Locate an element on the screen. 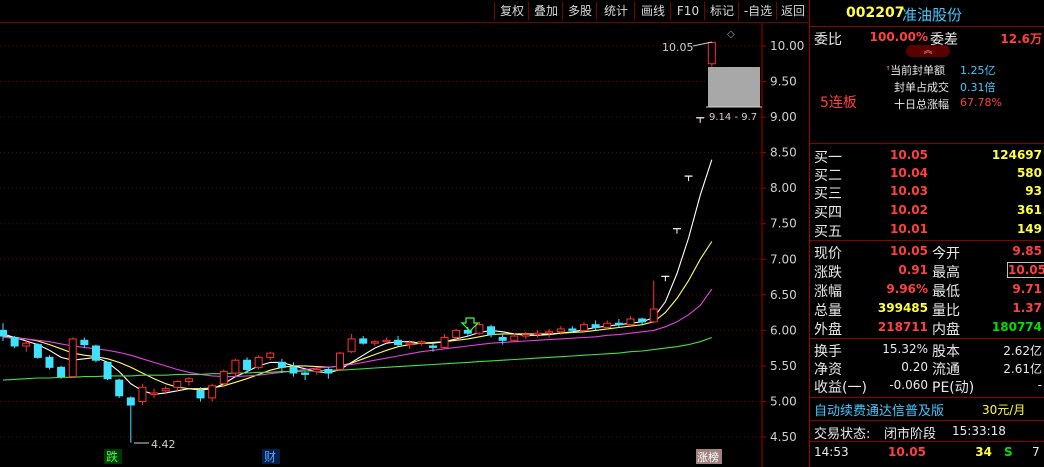 The height and width of the screenshot is (467, 1044). status-label: 交易状态: is located at coordinates (842, 434).